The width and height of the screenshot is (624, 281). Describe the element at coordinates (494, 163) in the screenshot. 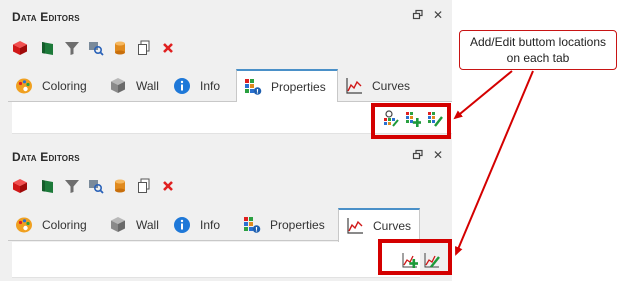

I see `arrow-to-curves-tools` at that location.